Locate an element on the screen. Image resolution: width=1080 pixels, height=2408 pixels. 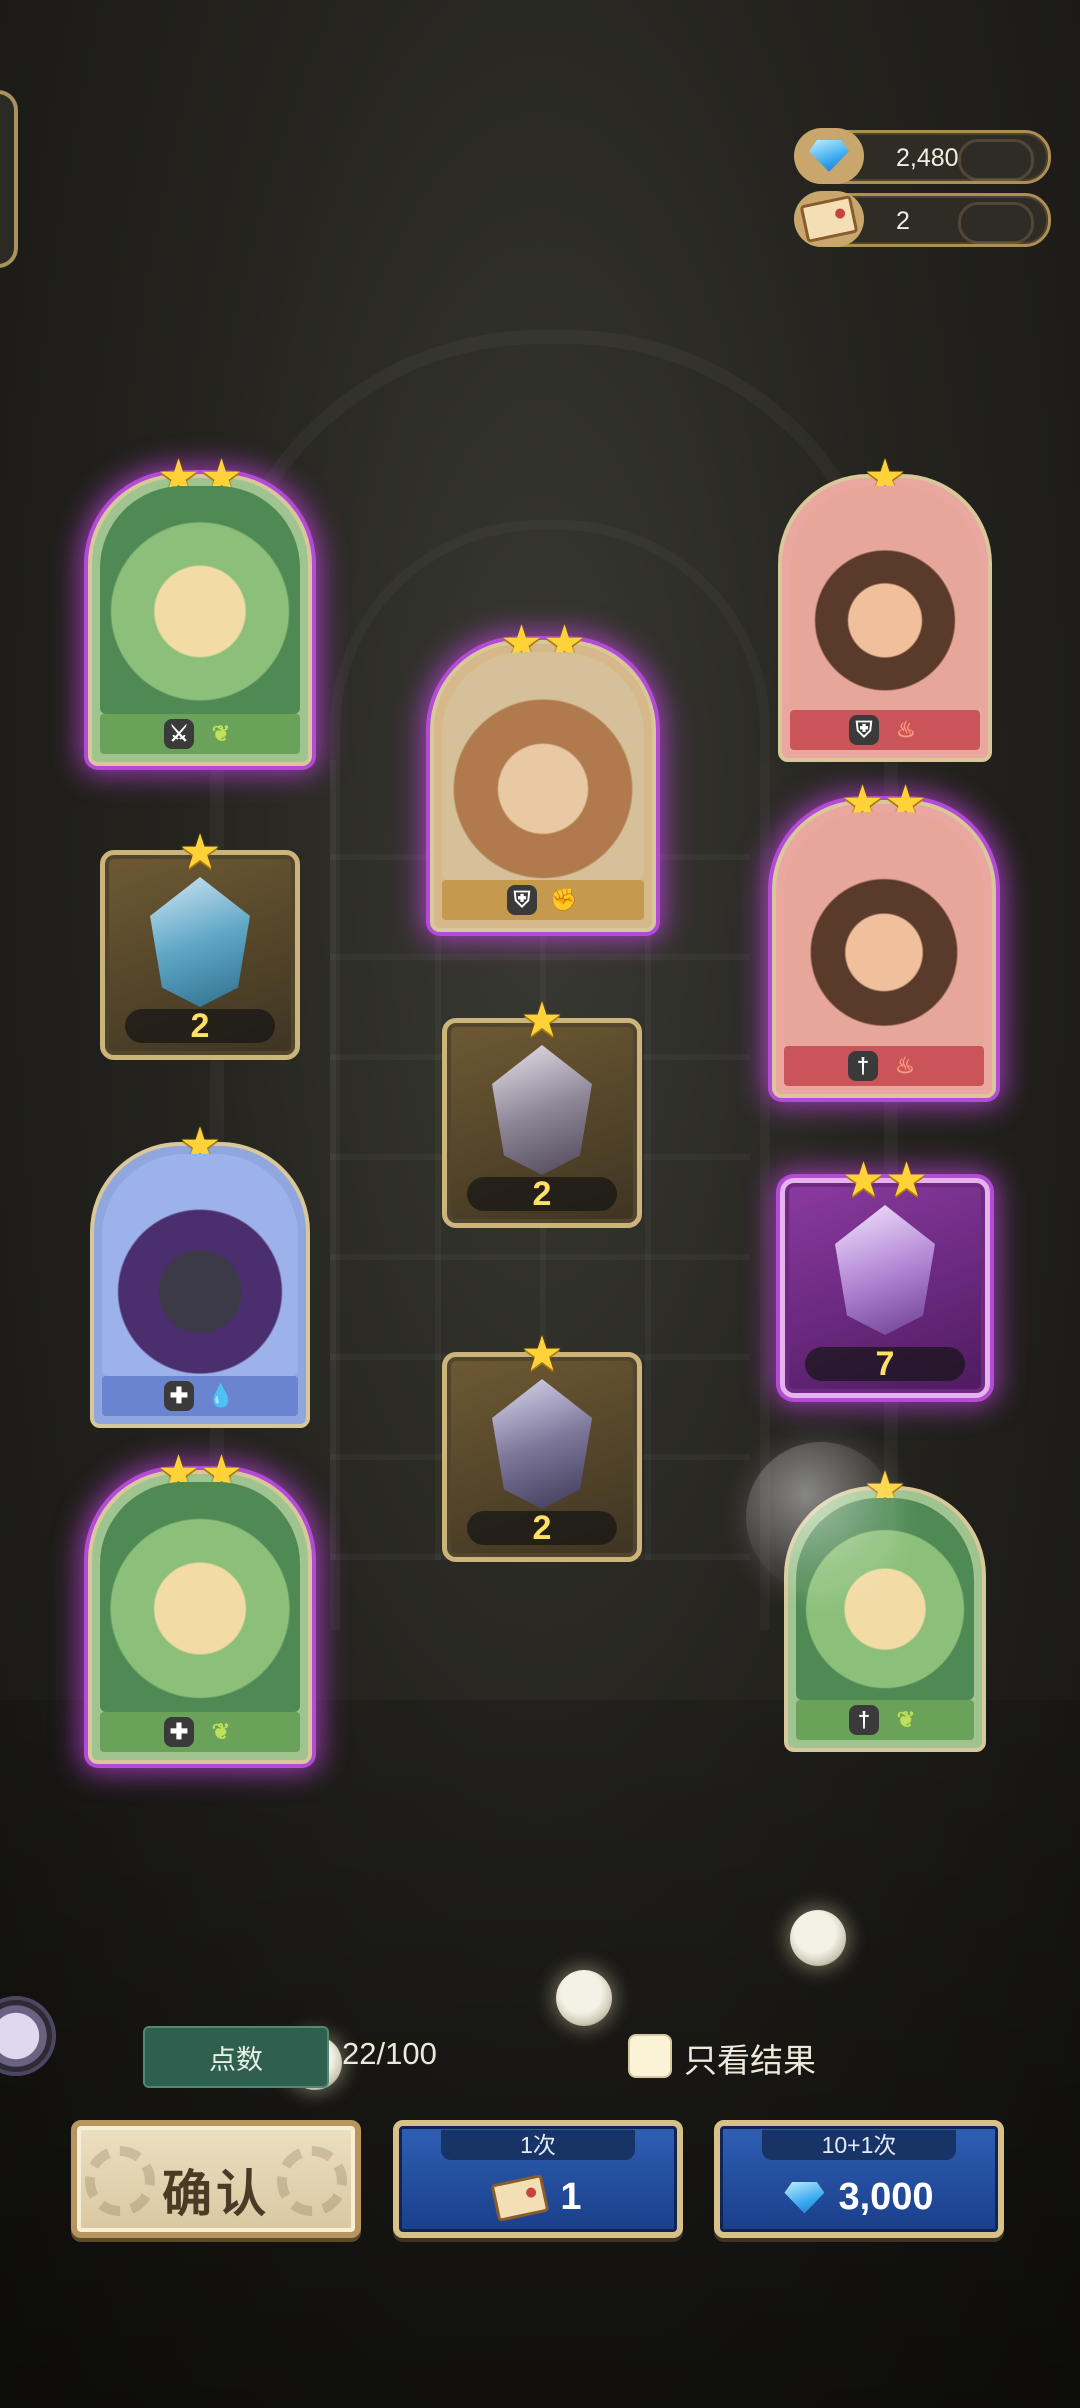
points-value: 22/100 is located at coordinates (389, 2053).